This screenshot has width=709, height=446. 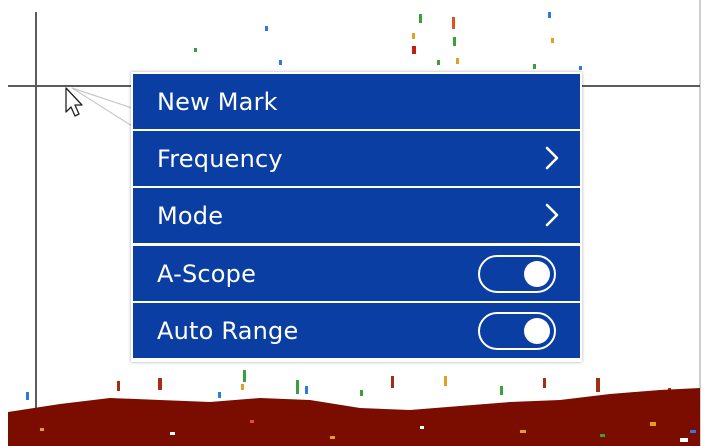 I want to click on menu-item-auto-range: Auto Range, so click(x=356, y=330).